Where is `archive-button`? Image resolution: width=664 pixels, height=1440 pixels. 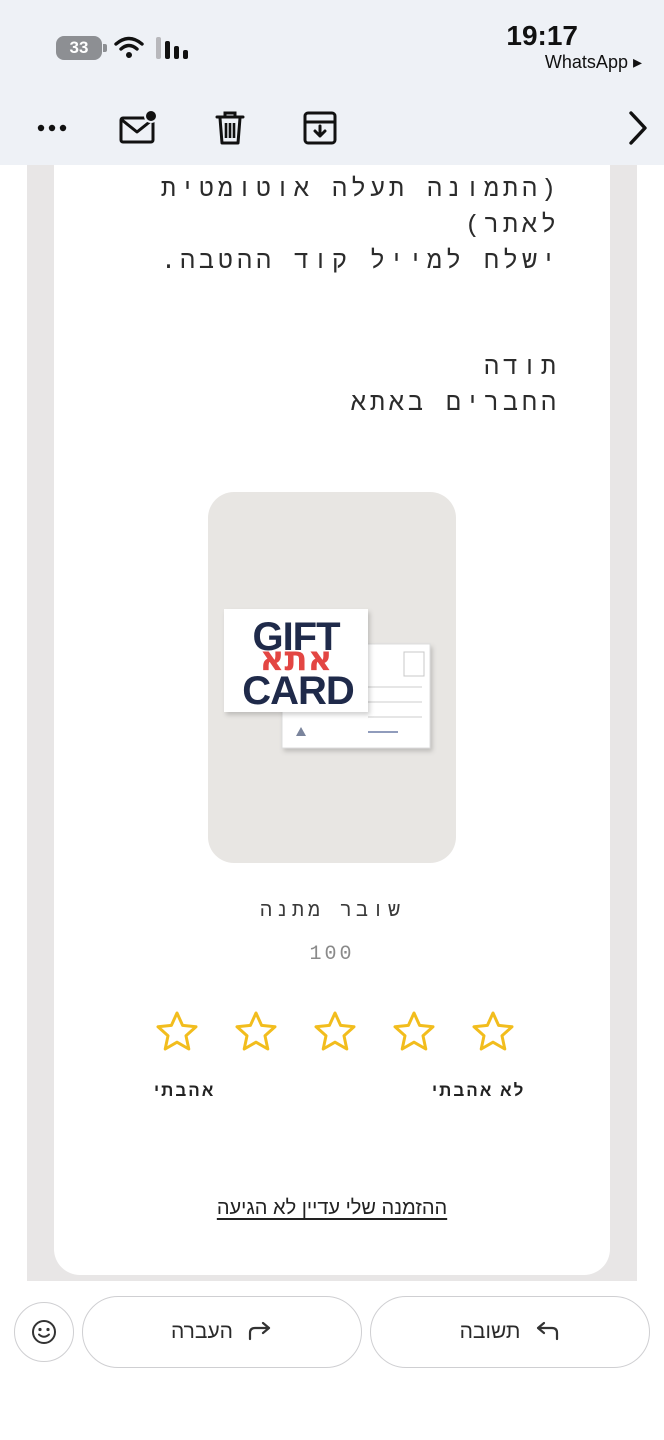 archive-button is located at coordinates (320, 128).